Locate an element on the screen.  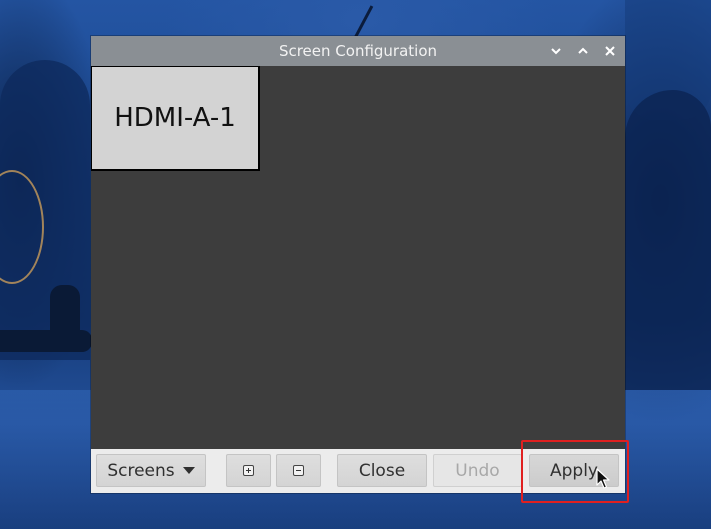
maximize-button is located at coordinates (583, 51).